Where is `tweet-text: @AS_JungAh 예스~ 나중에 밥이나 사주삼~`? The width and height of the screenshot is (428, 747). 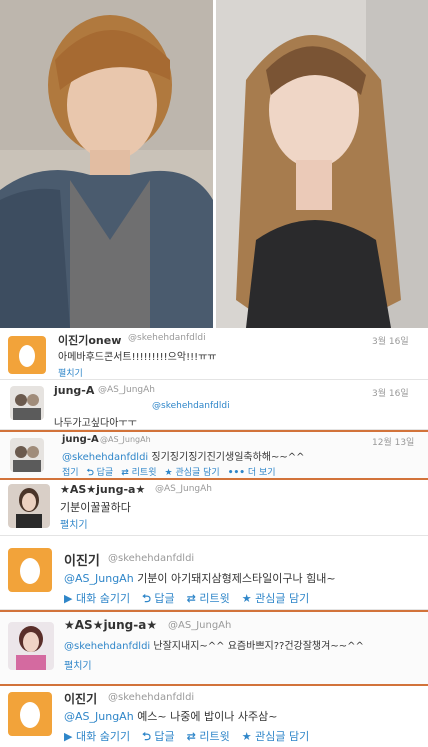 tweet-text: @AS_JungAh 예스~ 나중에 밥이나 사주삼~ is located at coordinates (170, 716).